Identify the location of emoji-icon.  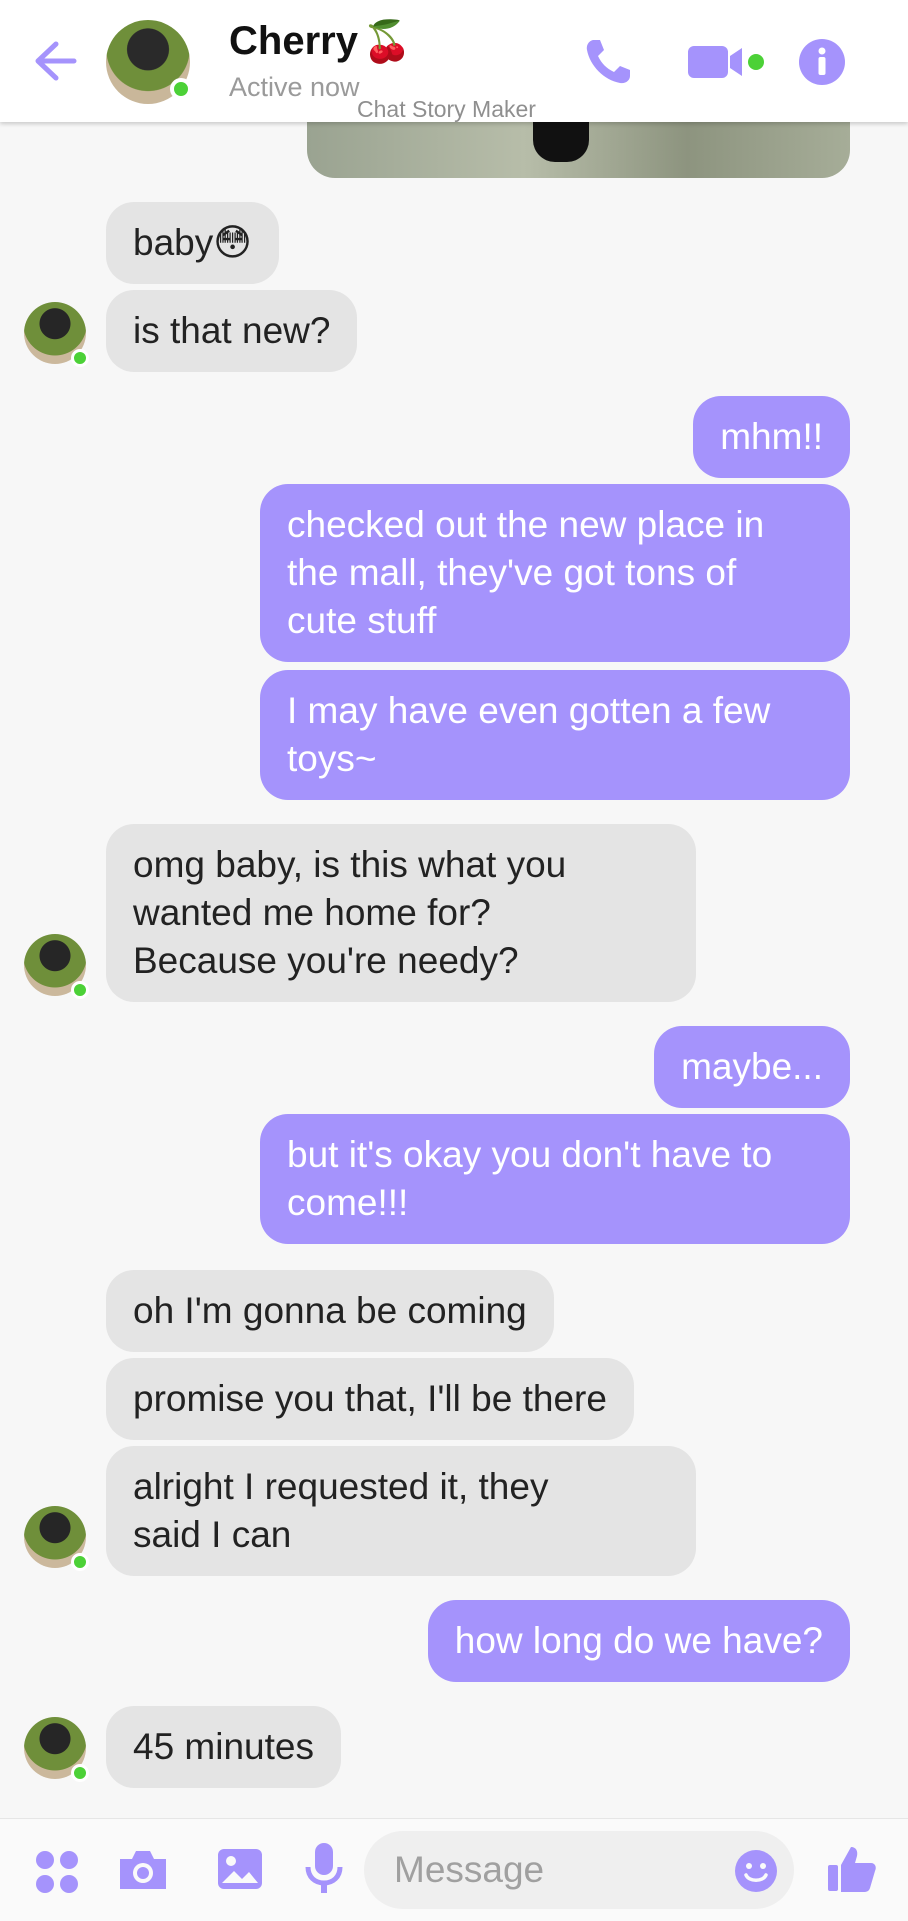
(756, 1871).